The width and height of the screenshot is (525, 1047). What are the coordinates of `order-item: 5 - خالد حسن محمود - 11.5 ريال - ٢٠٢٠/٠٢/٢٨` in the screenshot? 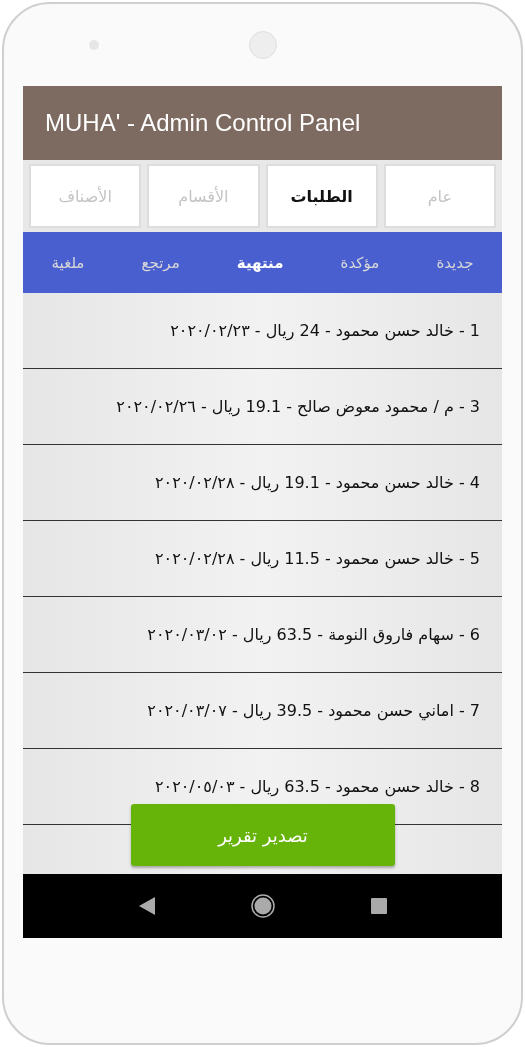 It's located at (317, 558).